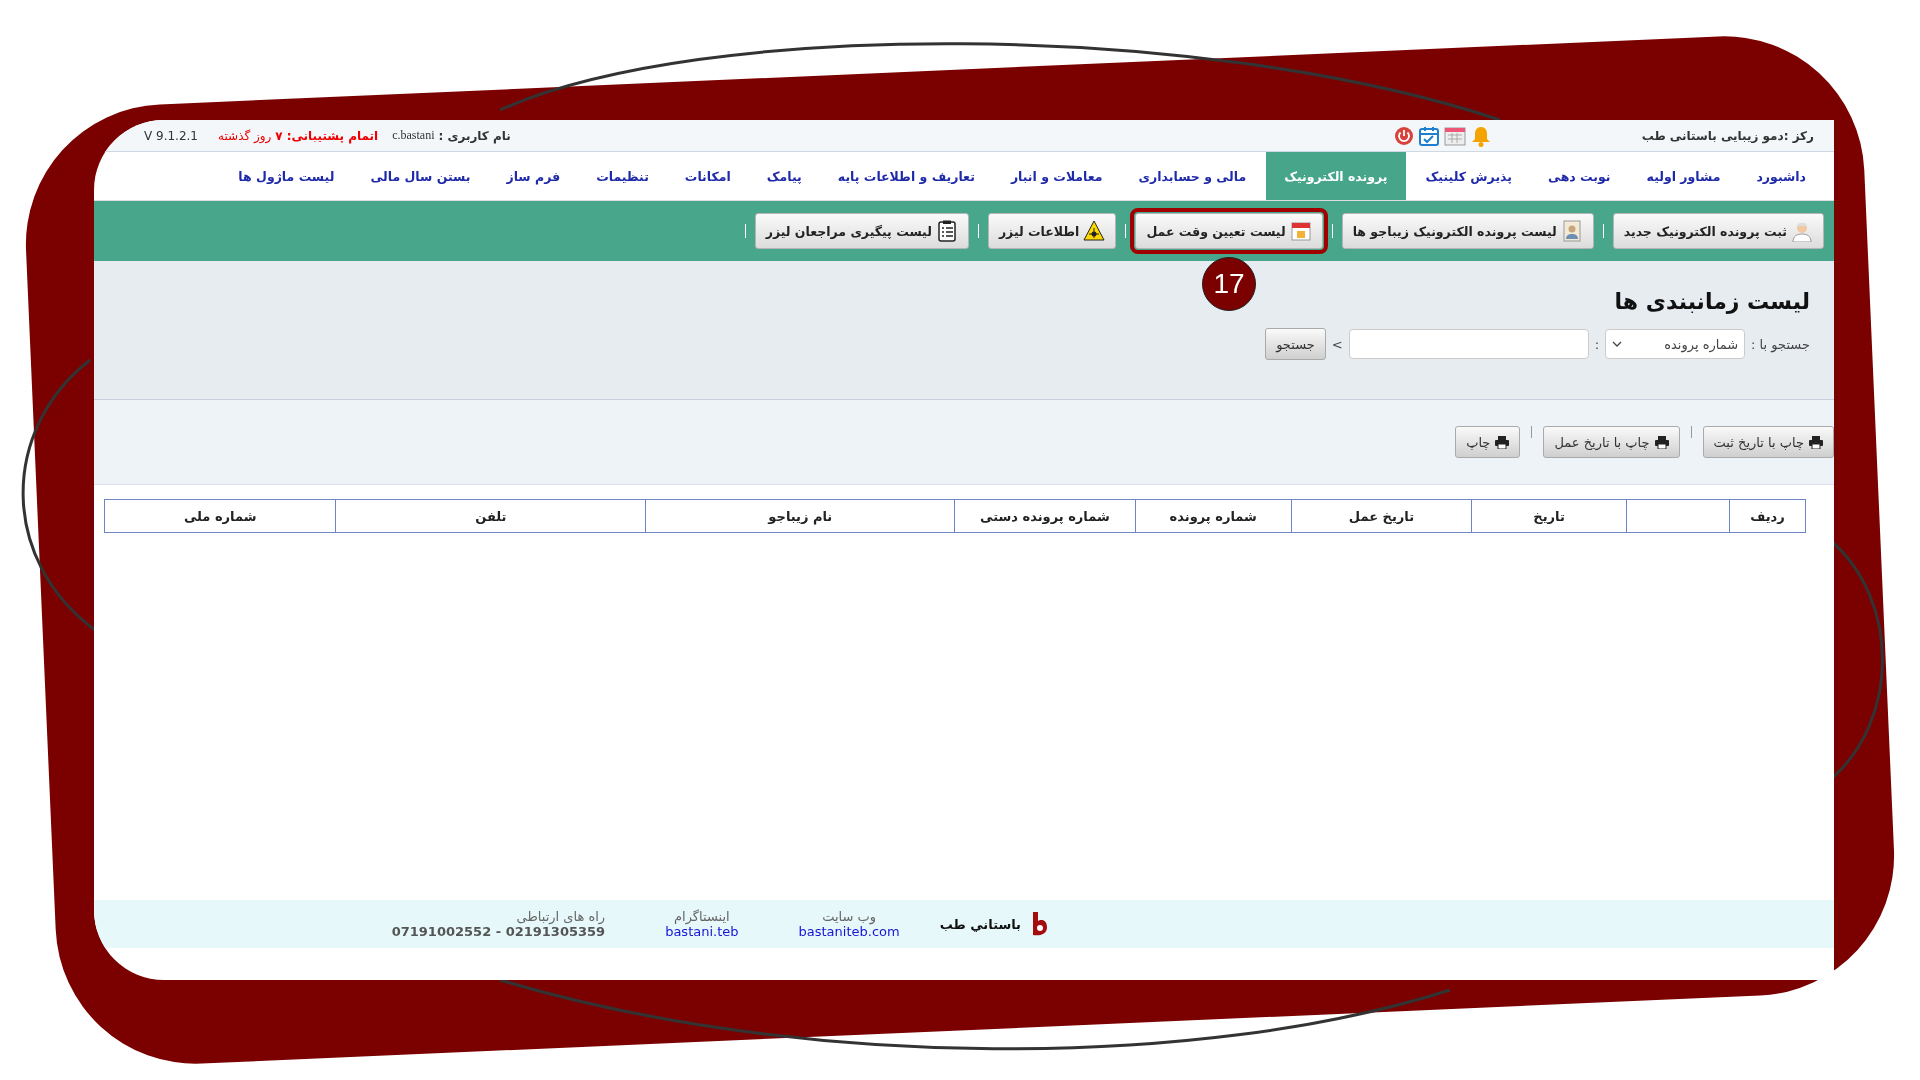 The image size is (1920, 1080). Describe the element at coordinates (561, 916) in the screenshot. I see `contact-heading: راه های ارتباطی` at that location.